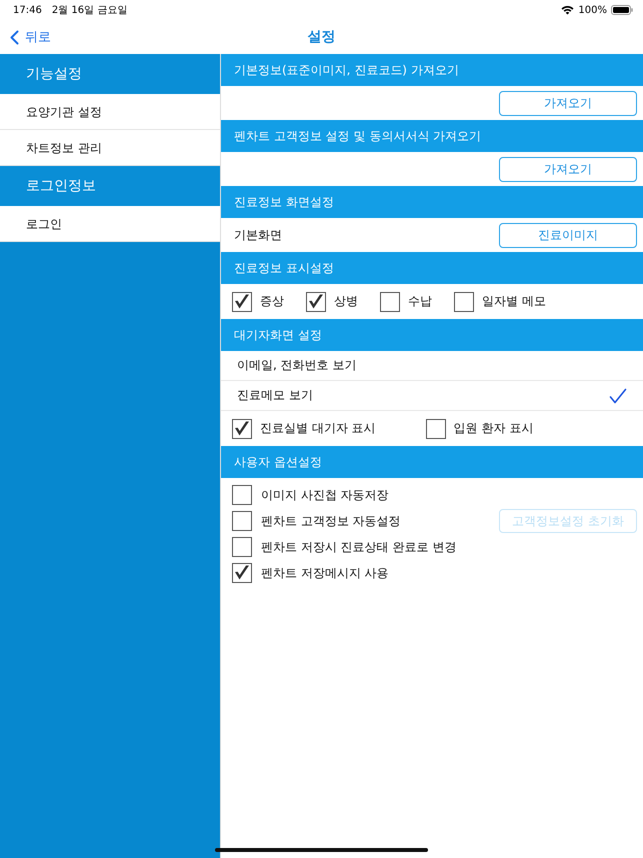  Describe the element at coordinates (494, 428) in the screenshot. I see `checkbox-label: 입원 환자 표시` at that location.